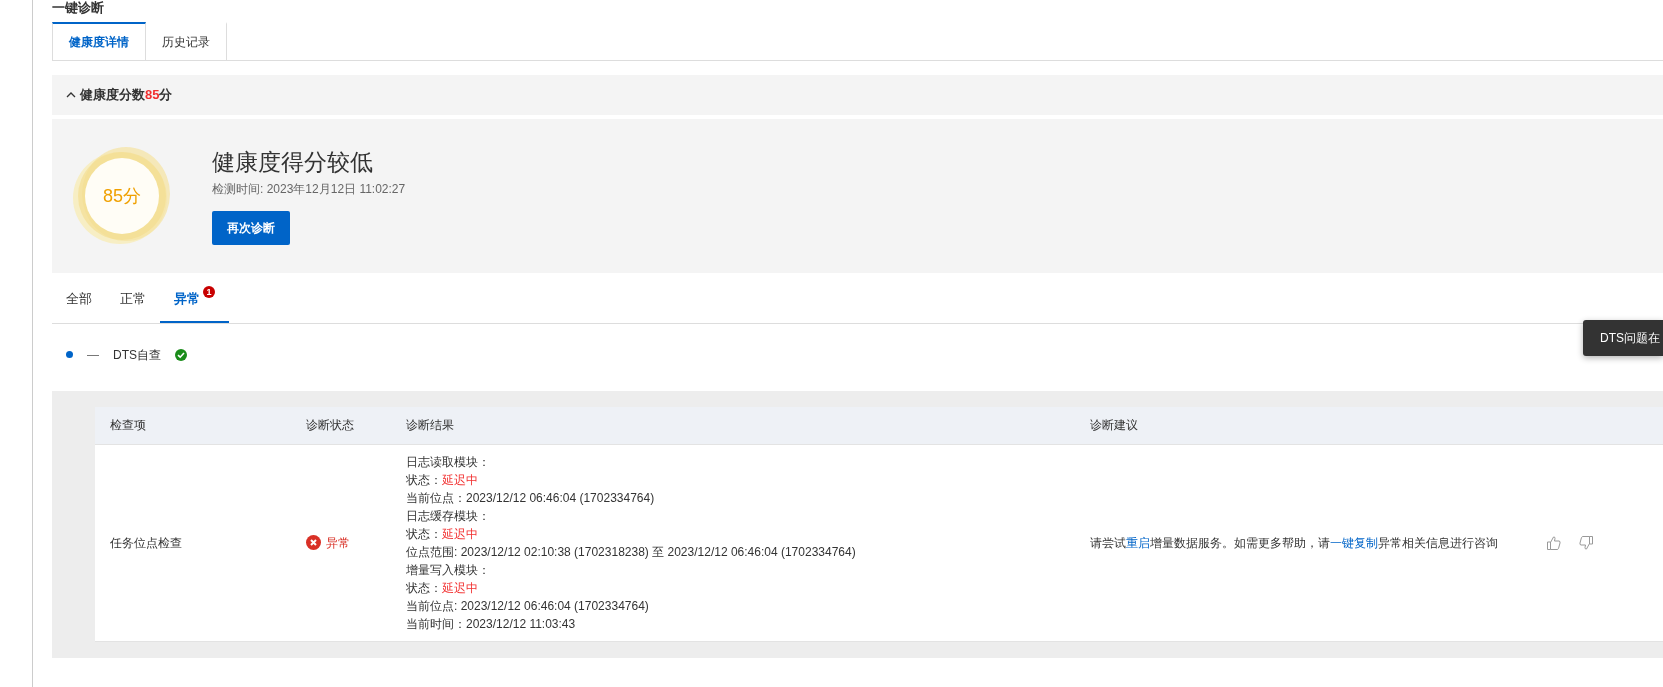 The image size is (1663, 687). What do you see at coordinates (338, 543) in the screenshot?
I see `status-text: 异常` at bounding box center [338, 543].